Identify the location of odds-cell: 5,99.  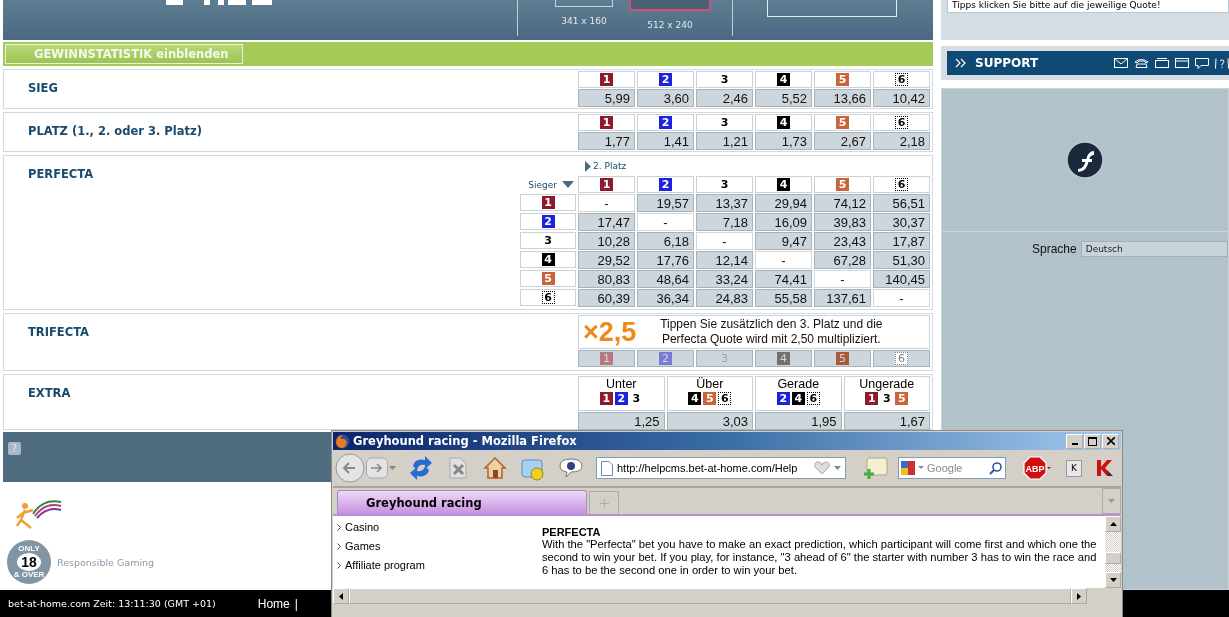
(606, 98).